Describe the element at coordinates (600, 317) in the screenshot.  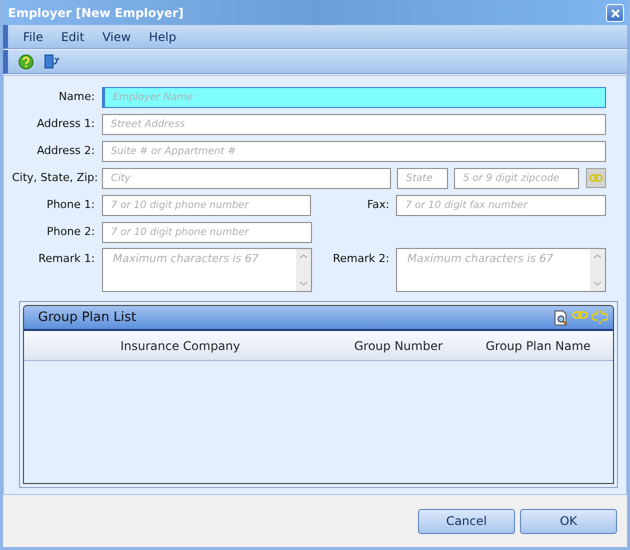
I see `broken-link-icon` at that location.